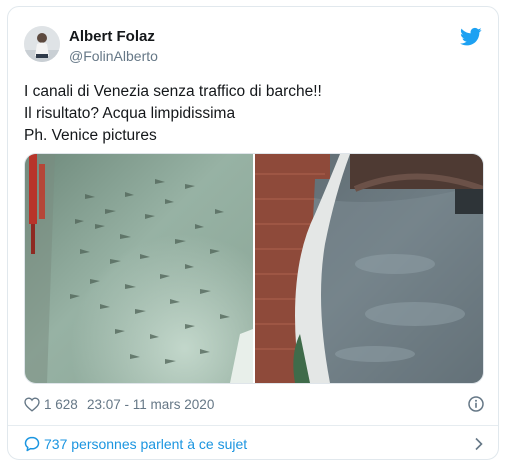 This screenshot has height=469, width=506. Describe the element at coordinates (145, 444) in the screenshot. I see `conversation-link-label: 737 personnes parlent à ce sujet` at that location.